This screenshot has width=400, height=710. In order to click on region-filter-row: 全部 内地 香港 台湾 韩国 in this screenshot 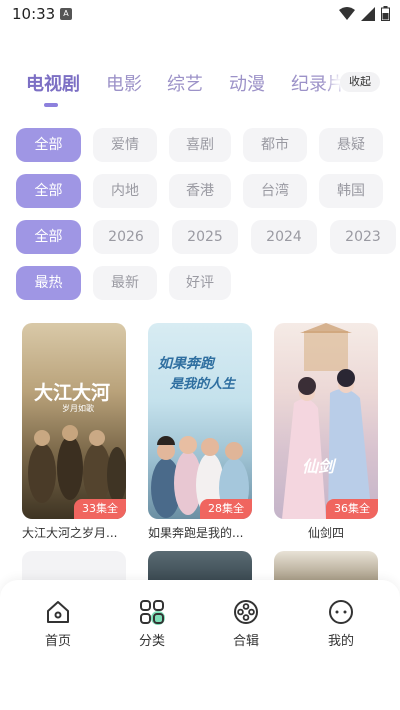, I will do `click(200, 192)`.